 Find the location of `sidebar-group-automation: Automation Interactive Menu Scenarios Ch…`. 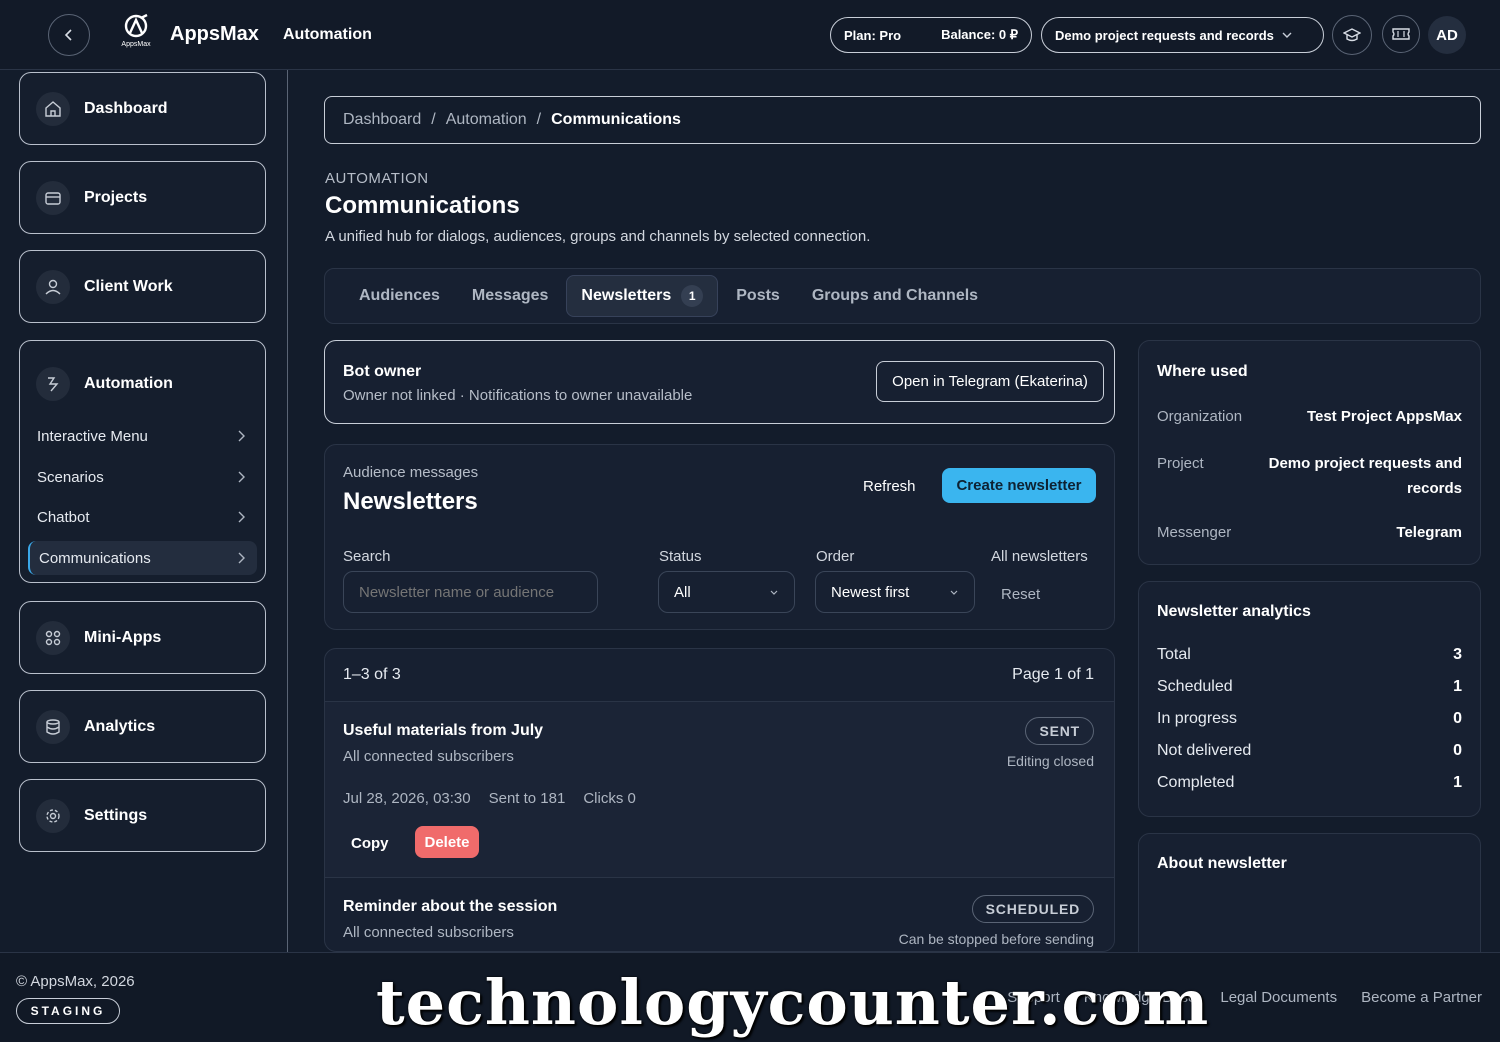

sidebar-group-automation: Automation Interactive Menu Scenarios Ch… is located at coordinates (142, 461).